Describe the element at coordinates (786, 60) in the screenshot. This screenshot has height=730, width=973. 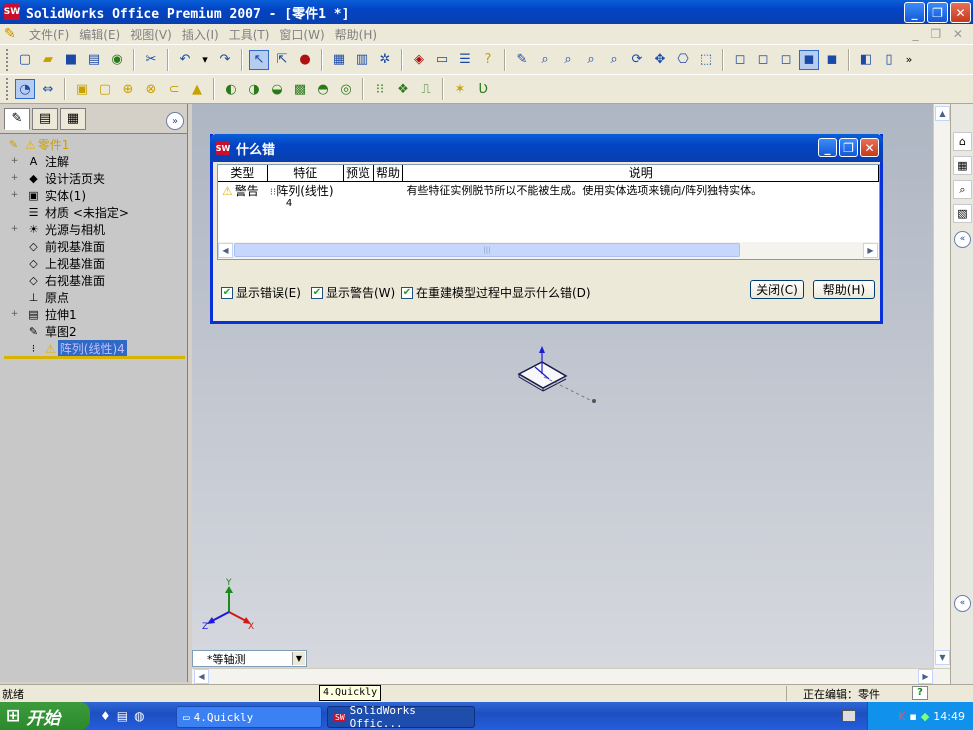
I see `hidden-lines-removed-icon: ◻` at that location.